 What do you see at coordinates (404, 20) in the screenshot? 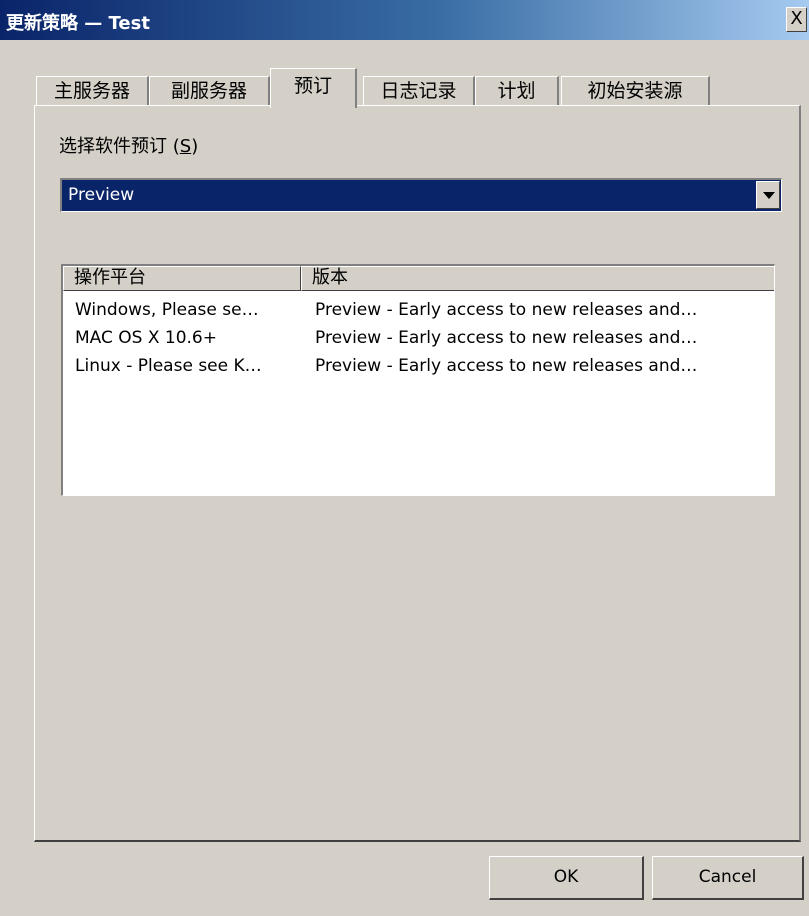
I see `title-bar: 更新策略 — Test X` at bounding box center [404, 20].